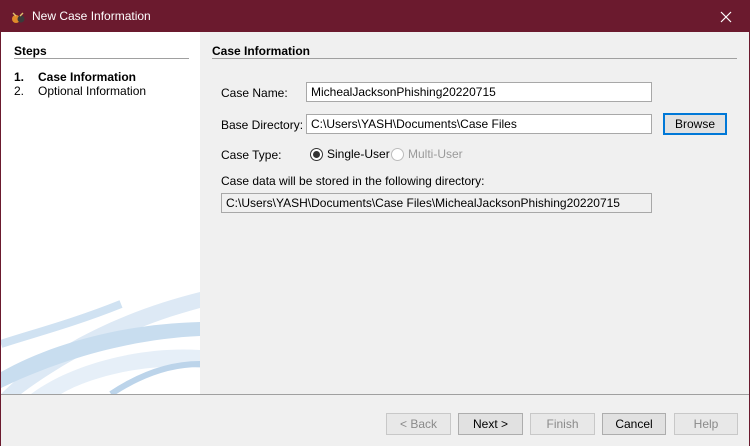 The image size is (750, 446). Describe the element at coordinates (706, 424) in the screenshot. I see `help-button: Help` at that location.